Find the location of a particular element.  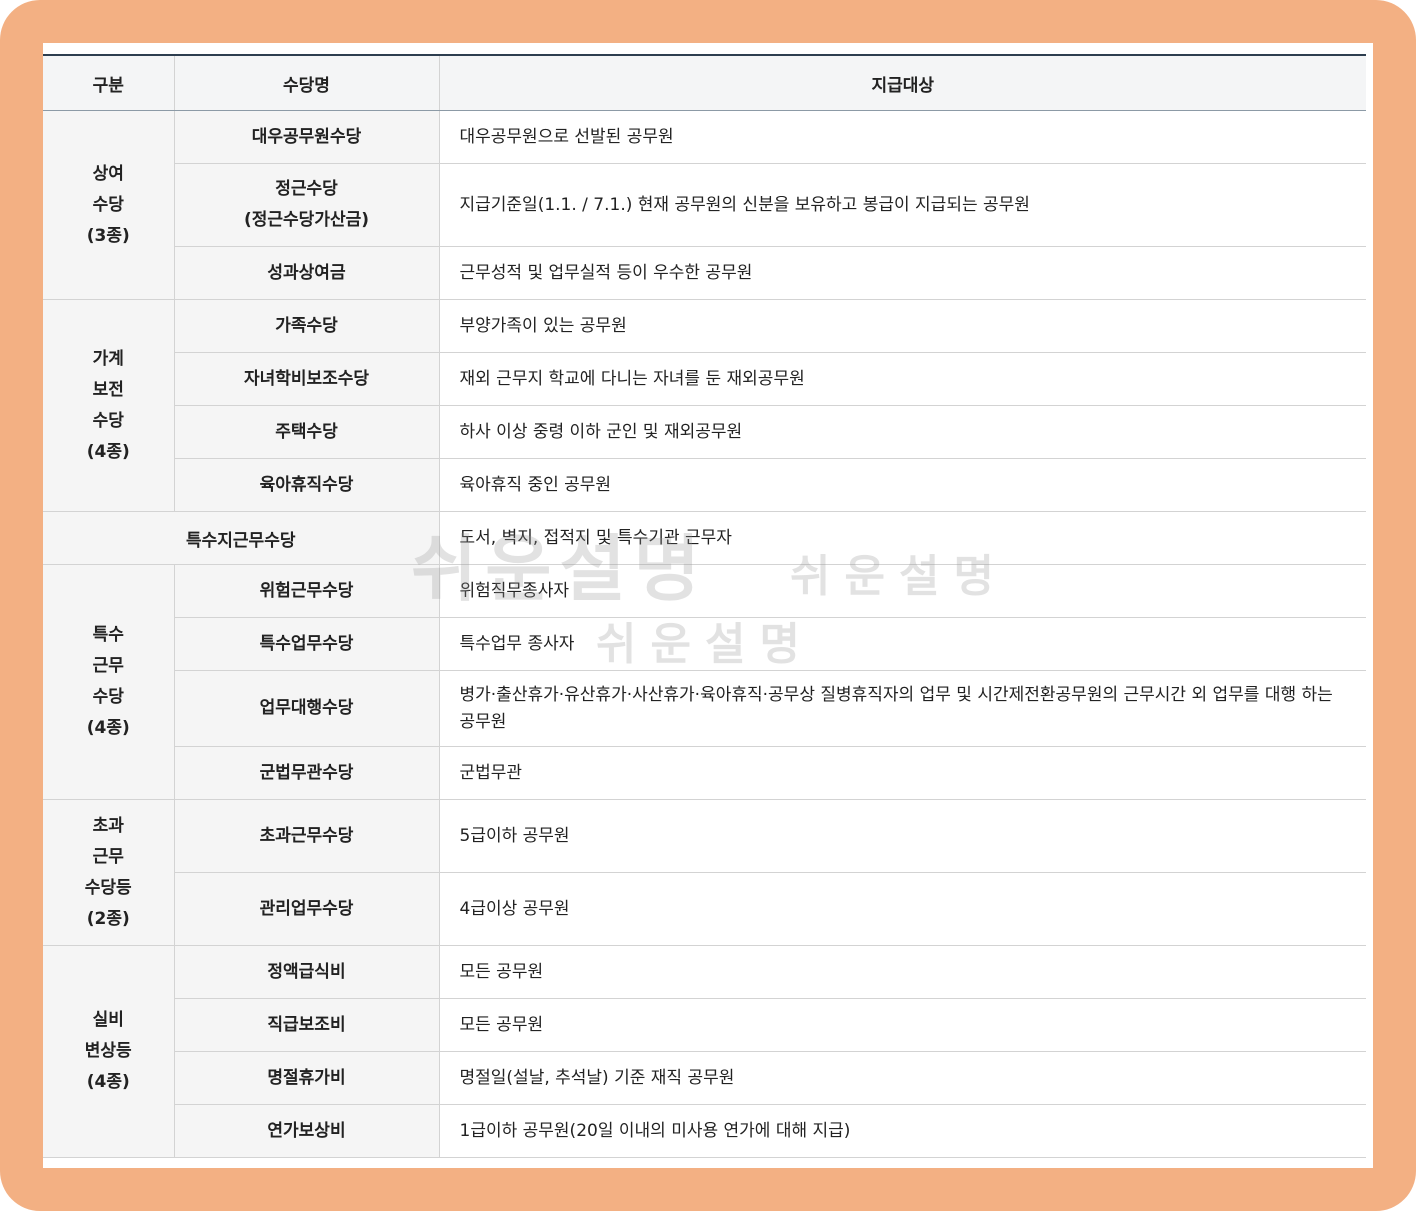

allowance-name: 특수업무수당 is located at coordinates (307, 644).